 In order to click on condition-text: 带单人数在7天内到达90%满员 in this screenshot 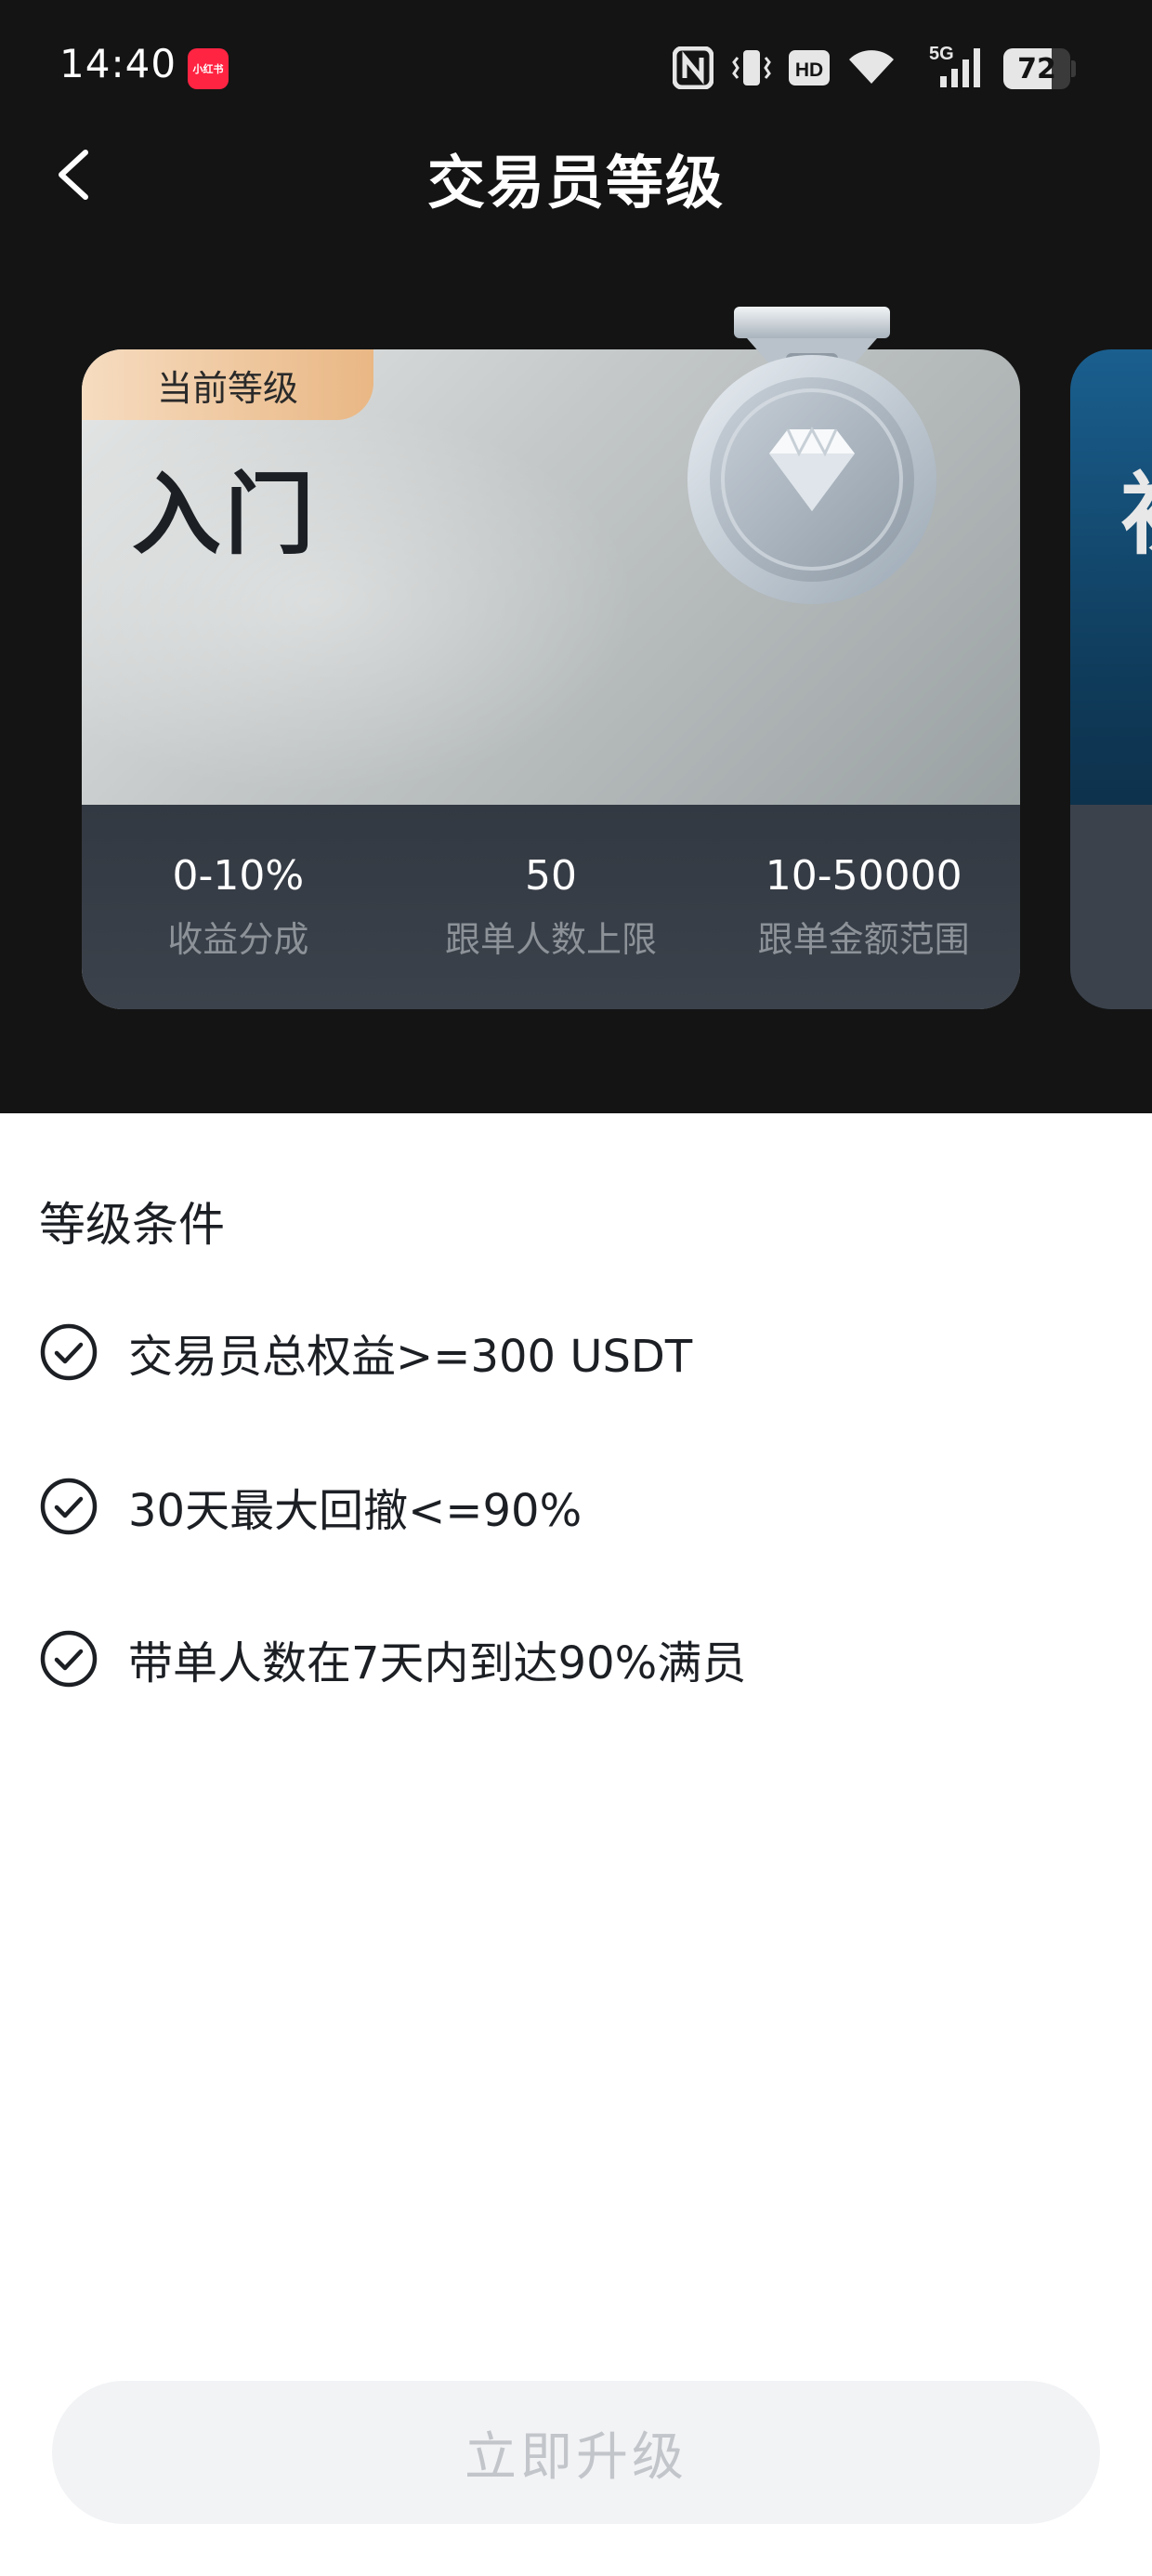, I will do `click(437, 1663)`.